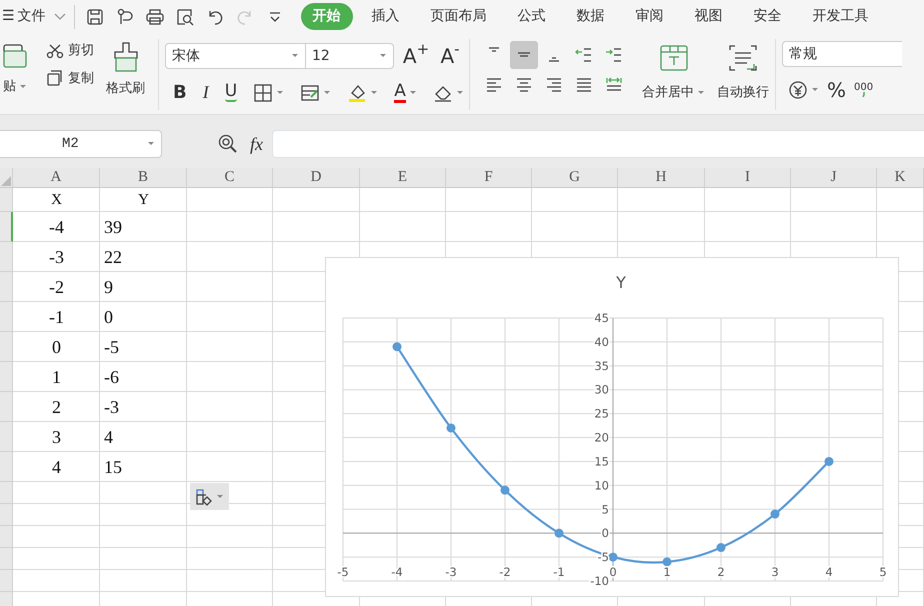  I want to click on file-menu: 文件, so click(32, 16).